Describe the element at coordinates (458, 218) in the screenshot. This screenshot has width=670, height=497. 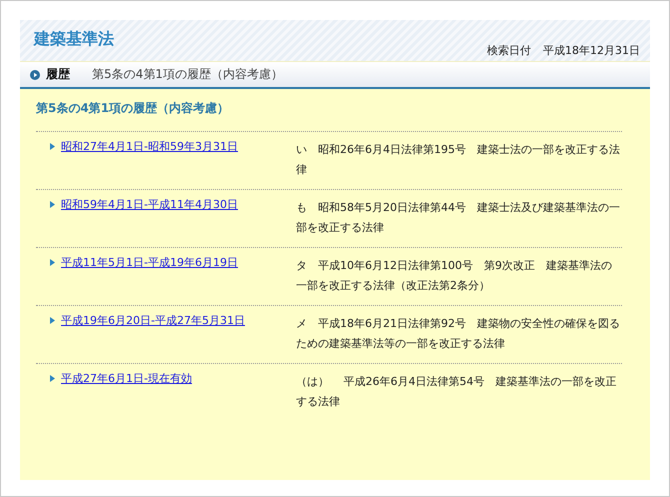
I see `amendment-text: も 昭和58年5月20日法律第44号 建築士法及び建築基準法の一部を改正する法律` at that location.